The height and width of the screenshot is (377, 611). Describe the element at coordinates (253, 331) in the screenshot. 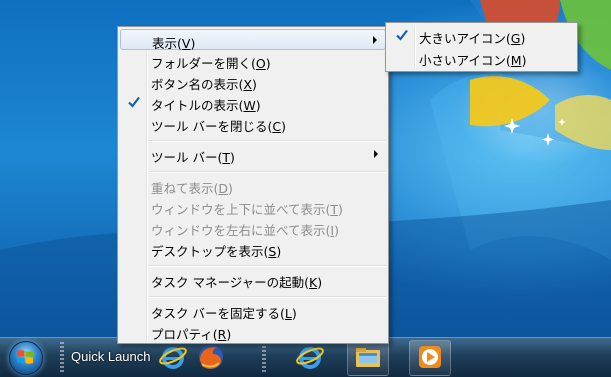

I see `menu-item-properties: プロパティ(R)` at that location.